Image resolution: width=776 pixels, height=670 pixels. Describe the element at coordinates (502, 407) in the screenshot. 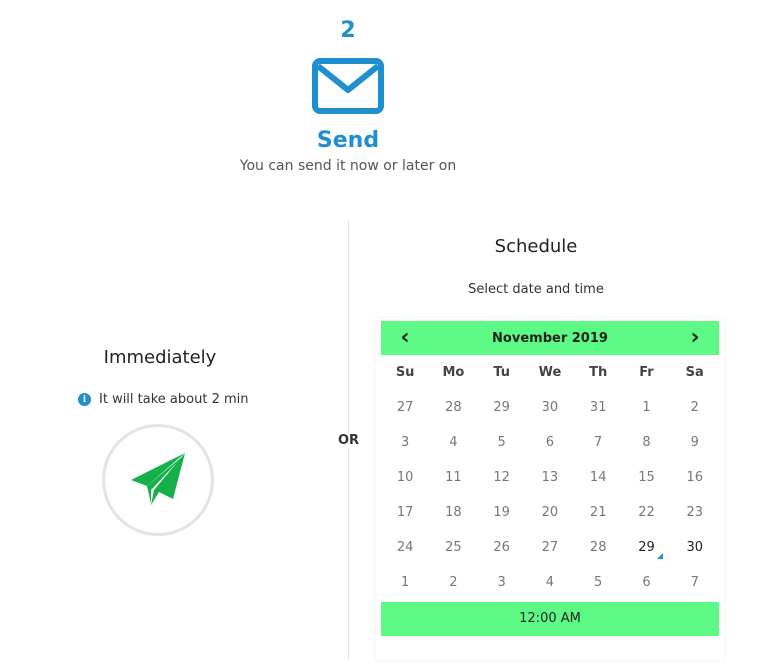

I see `day-cell: 29` at that location.